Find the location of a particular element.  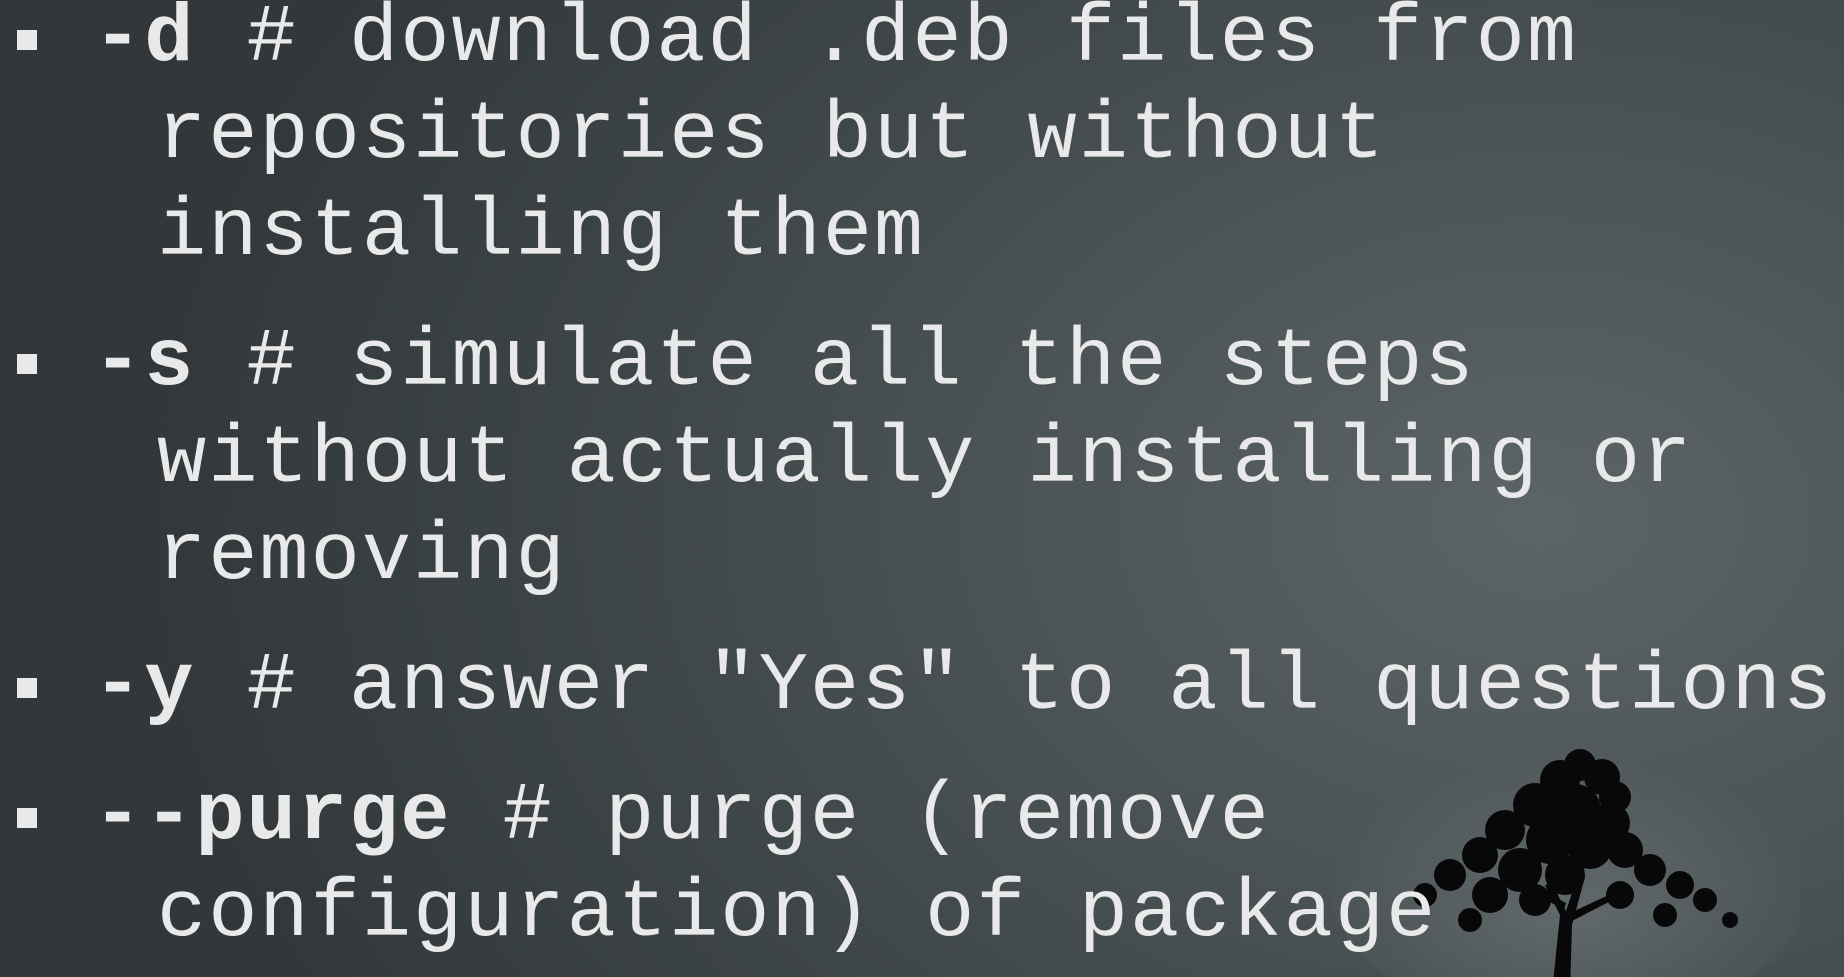

option-purge-flag: --purge is located at coordinates (272, 816).